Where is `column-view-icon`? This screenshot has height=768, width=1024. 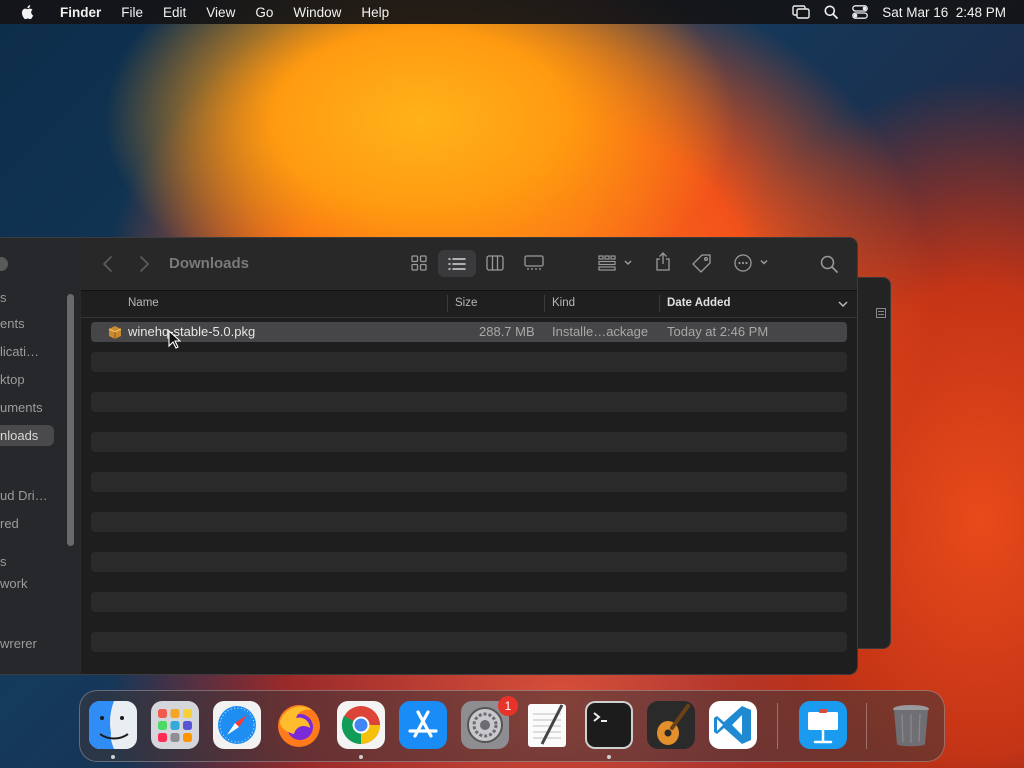
column-view-icon is located at coordinates (495, 263).